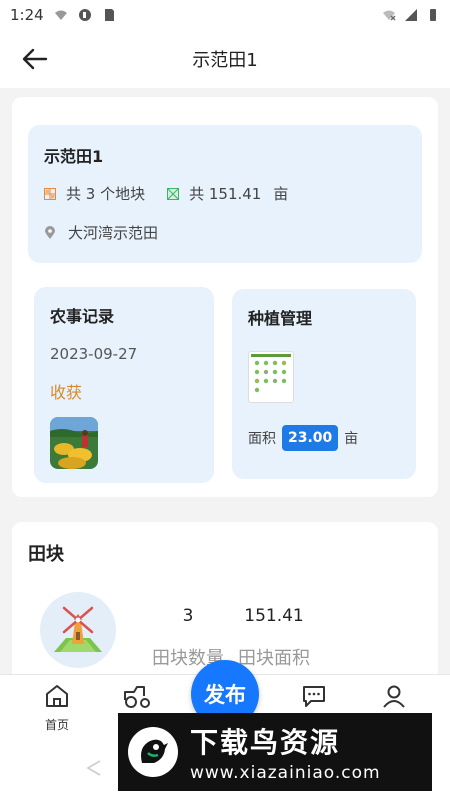 This screenshot has height=800, width=450. What do you see at coordinates (57, 708) in the screenshot?
I see `nav-home: 首页` at bounding box center [57, 708].